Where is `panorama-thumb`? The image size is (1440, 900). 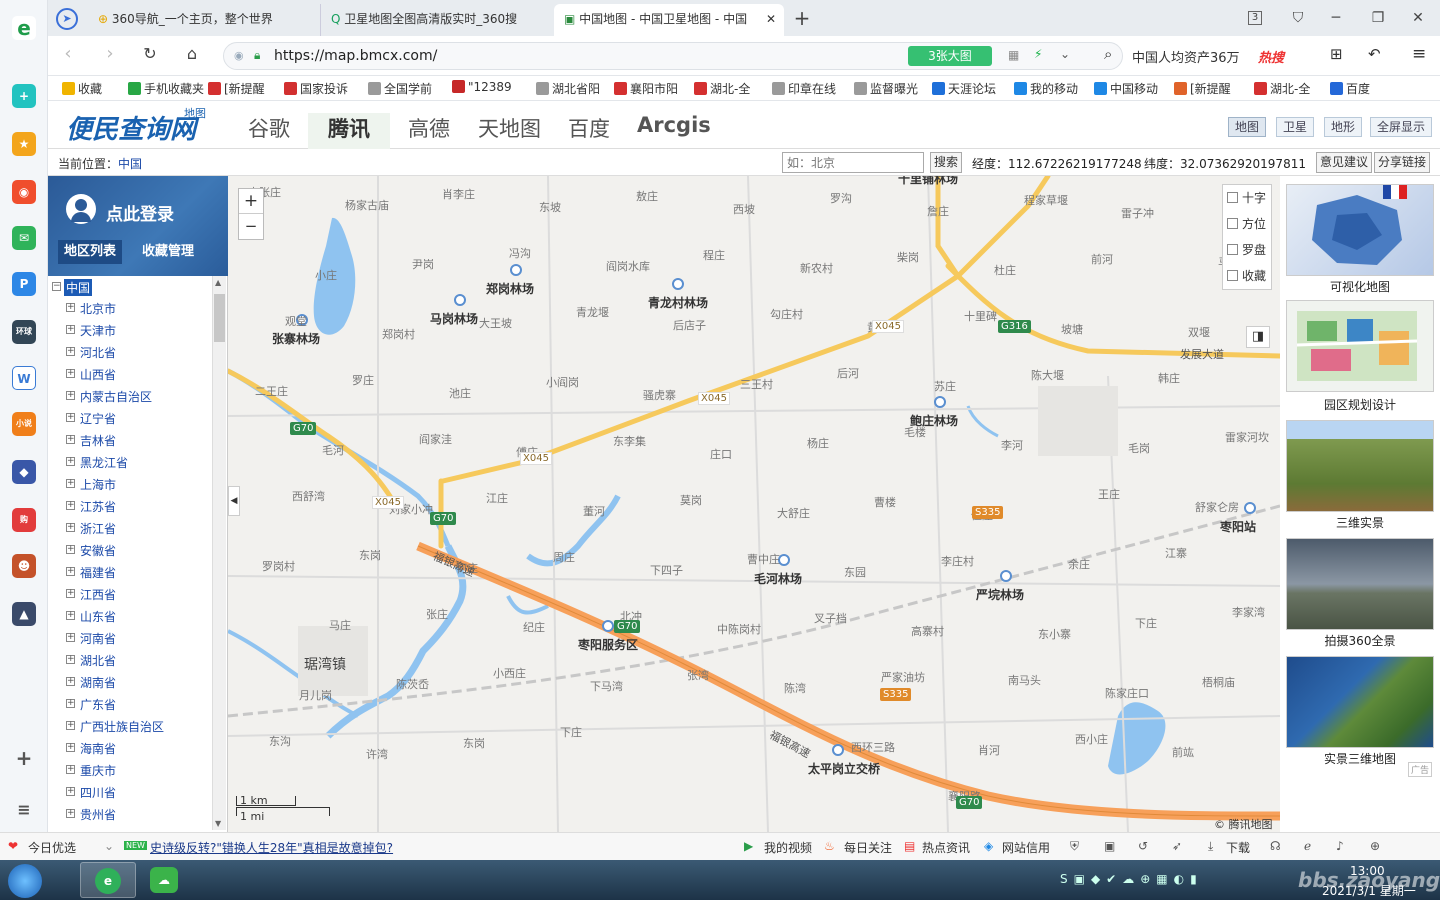 panorama-thumb is located at coordinates (1360, 584).